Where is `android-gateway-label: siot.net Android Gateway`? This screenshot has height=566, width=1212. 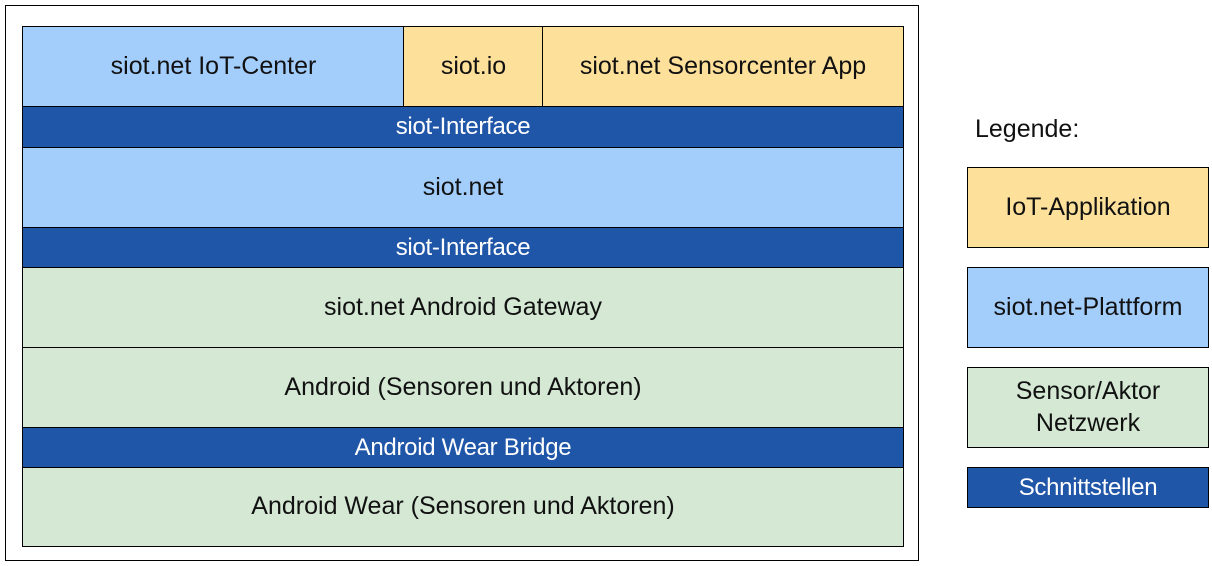
android-gateway-label: siot.net Android Gateway is located at coordinates (463, 306).